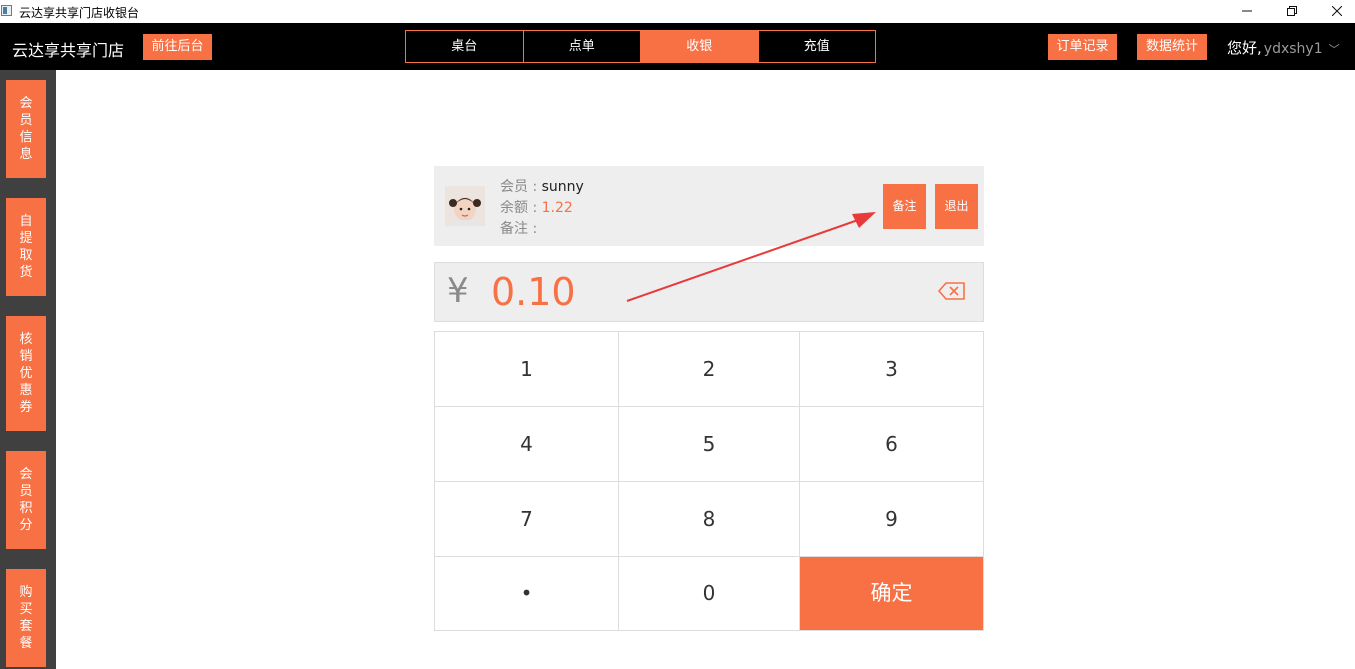  What do you see at coordinates (464, 46) in the screenshot?
I see `tab-table: 桌台` at bounding box center [464, 46].